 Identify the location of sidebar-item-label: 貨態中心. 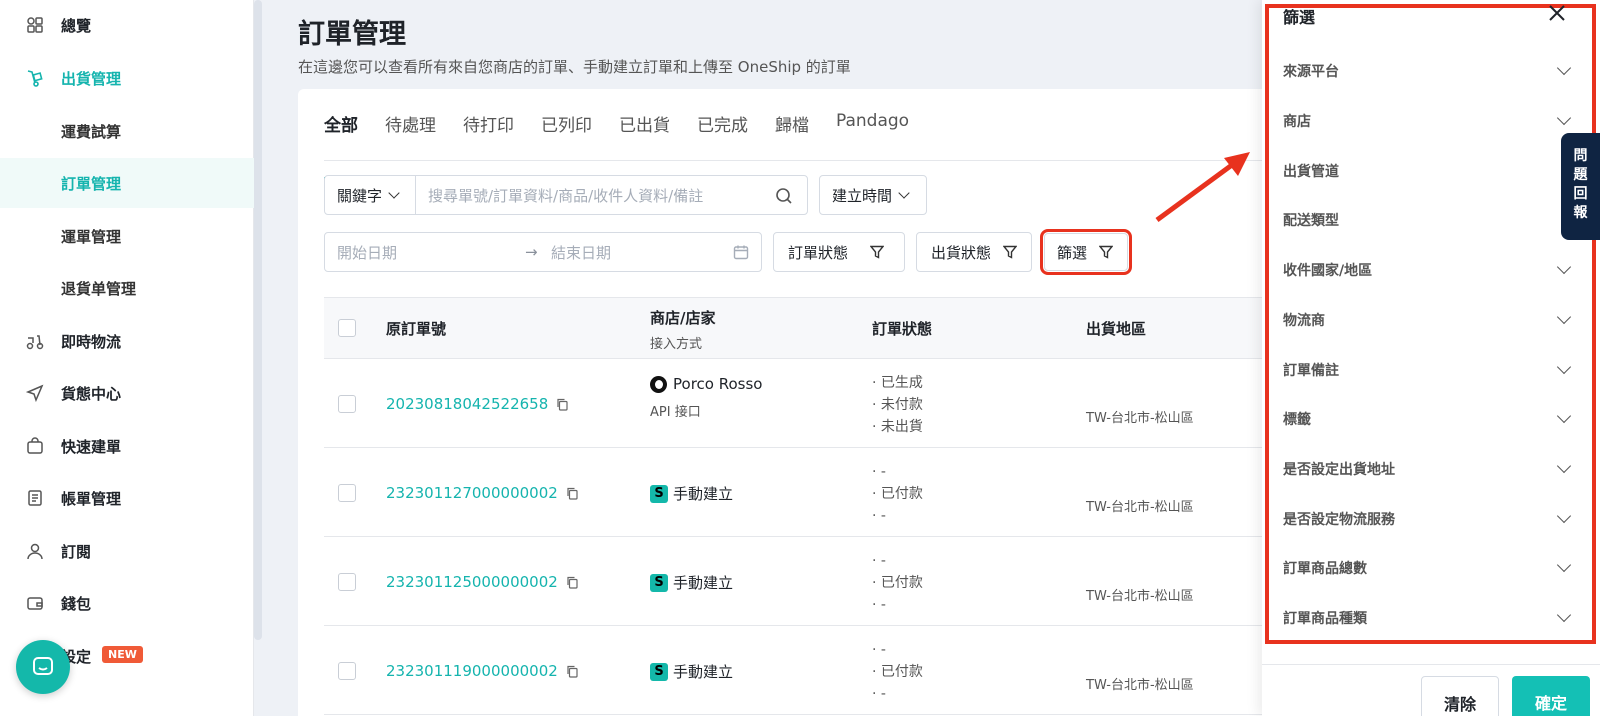
(91, 393).